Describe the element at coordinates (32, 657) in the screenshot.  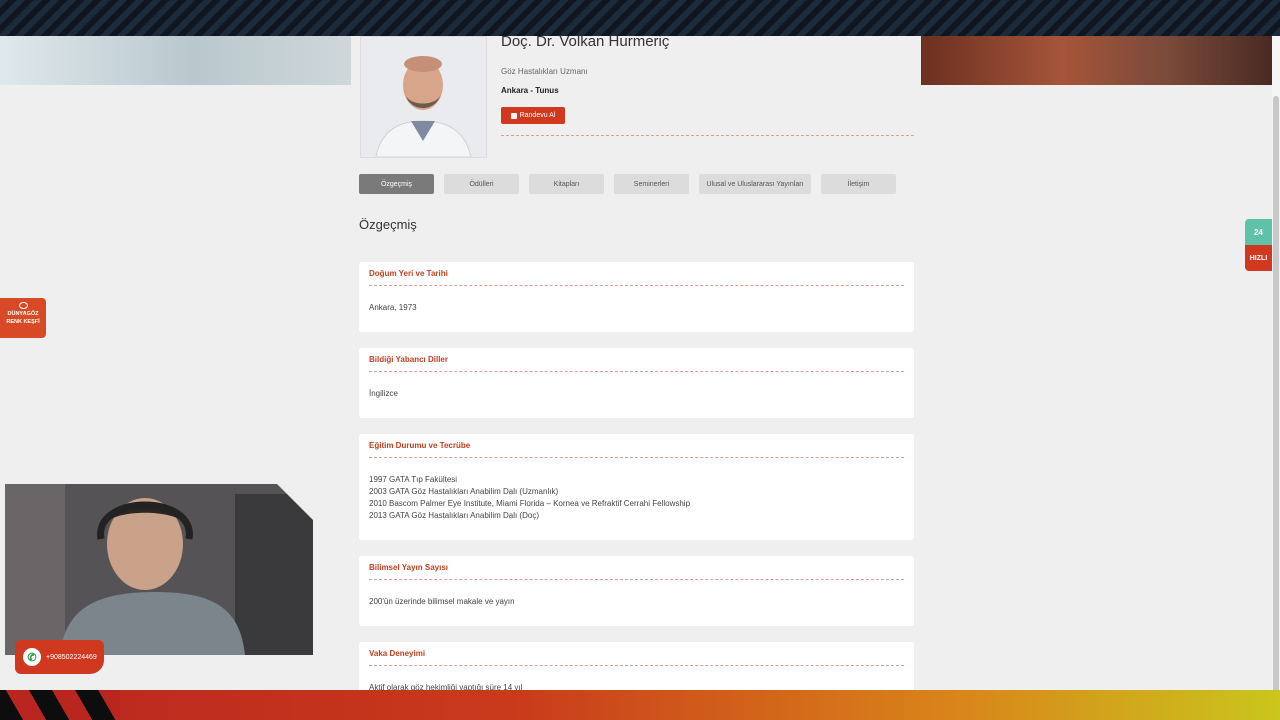
I see `whatsapp-icon: ✆` at that location.